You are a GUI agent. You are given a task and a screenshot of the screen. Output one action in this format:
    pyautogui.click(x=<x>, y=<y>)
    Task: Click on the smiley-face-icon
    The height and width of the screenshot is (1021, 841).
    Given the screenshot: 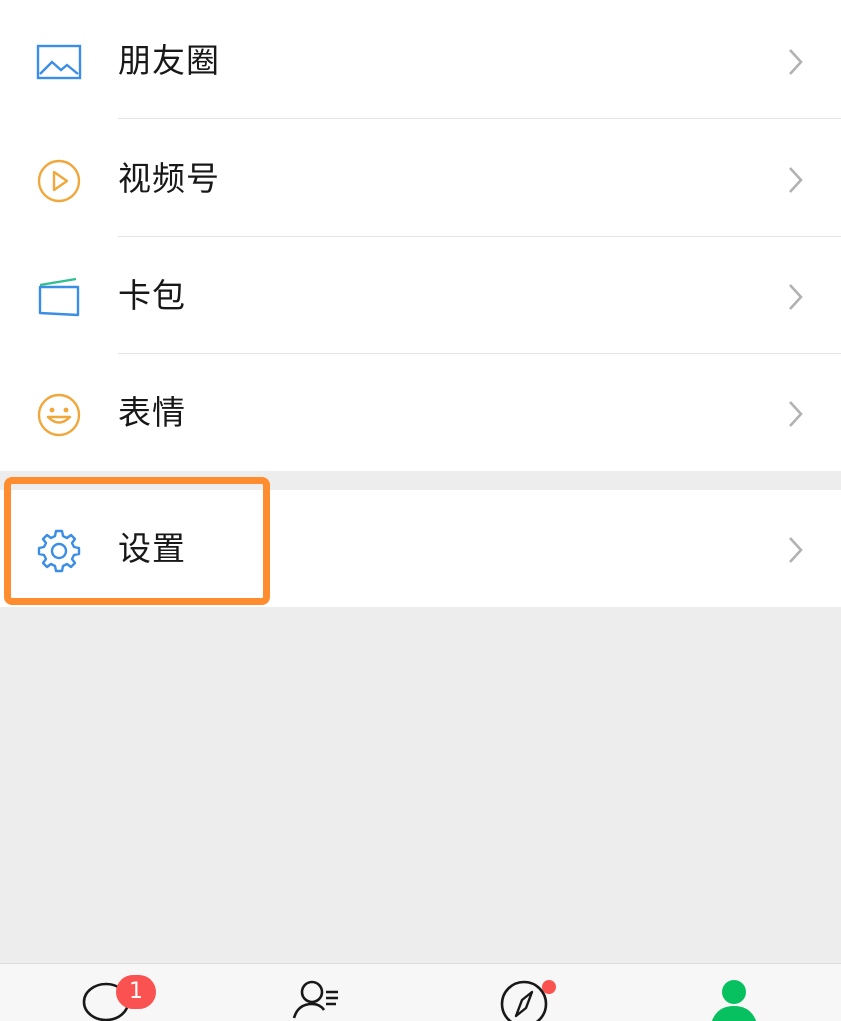 What is the action you would take?
    pyautogui.click(x=59, y=415)
    